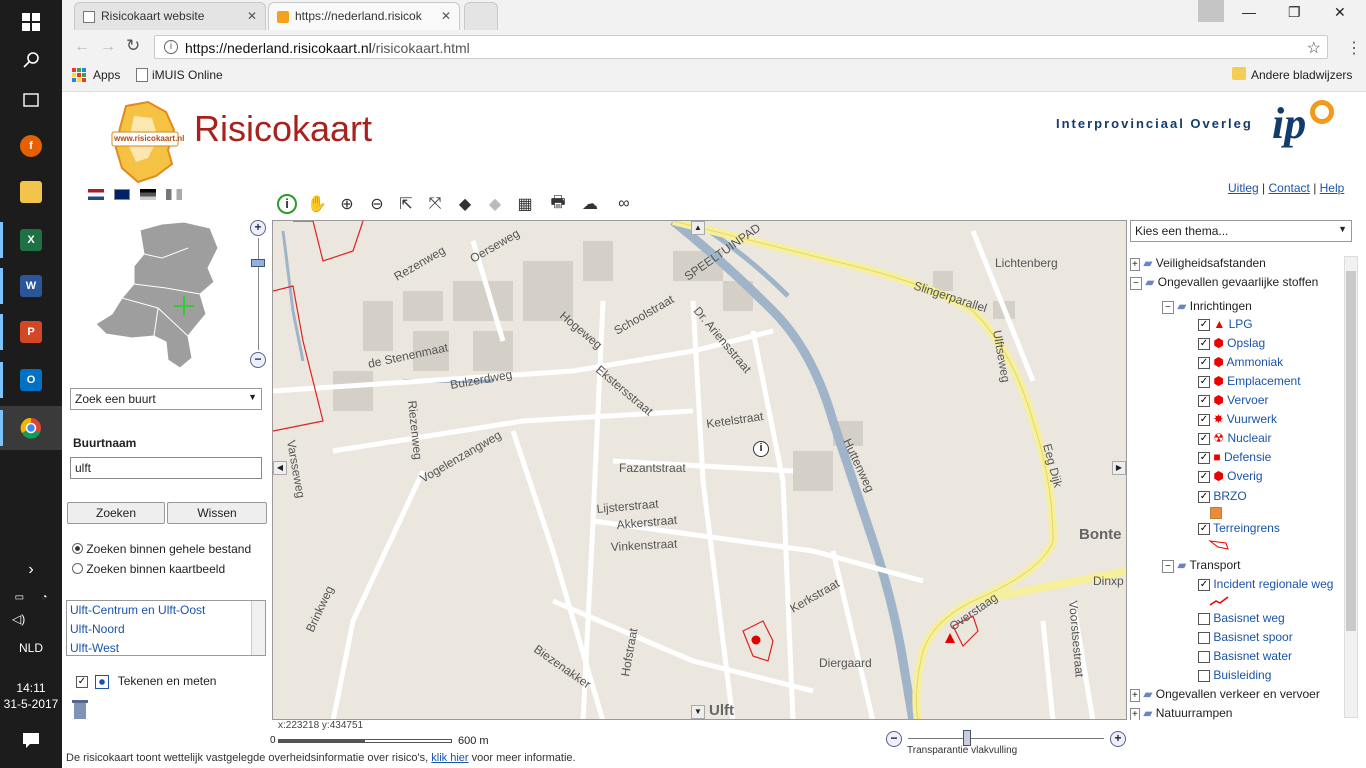 Image resolution: width=1366 pixels, height=768 pixels. What do you see at coordinates (1231, 343) in the screenshot?
I see `layer-opslag: ✓ ⬢ Opslag` at bounding box center [1231, 343].